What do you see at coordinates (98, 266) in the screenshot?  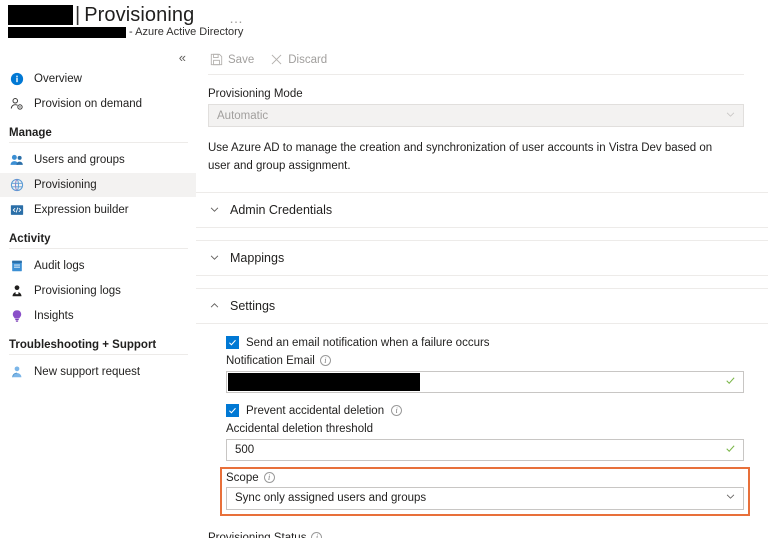 I see `sidebar-item-audit-logs: Audit logs` at bounding box center [98, 266].